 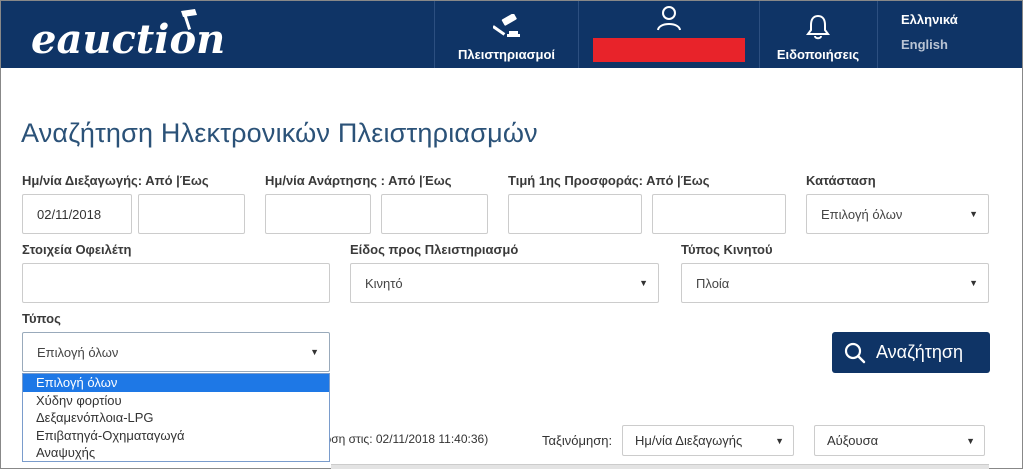 What do you see at coordinates (128, 39) in the screenshot?
I see `logo-wordmark: eauction` at bounding box center [128, 39].